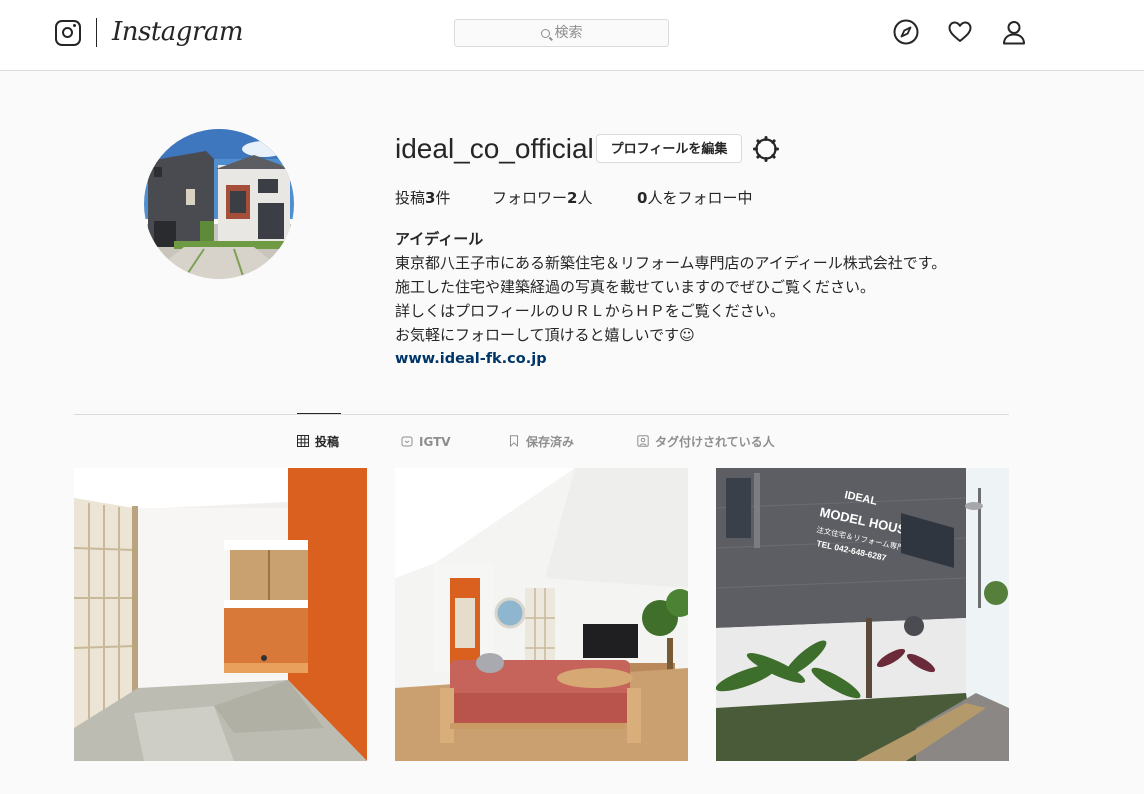 The width and height of the screenshot is (1144, 794). I want to click on bookmark-icon, so click(514, 441).